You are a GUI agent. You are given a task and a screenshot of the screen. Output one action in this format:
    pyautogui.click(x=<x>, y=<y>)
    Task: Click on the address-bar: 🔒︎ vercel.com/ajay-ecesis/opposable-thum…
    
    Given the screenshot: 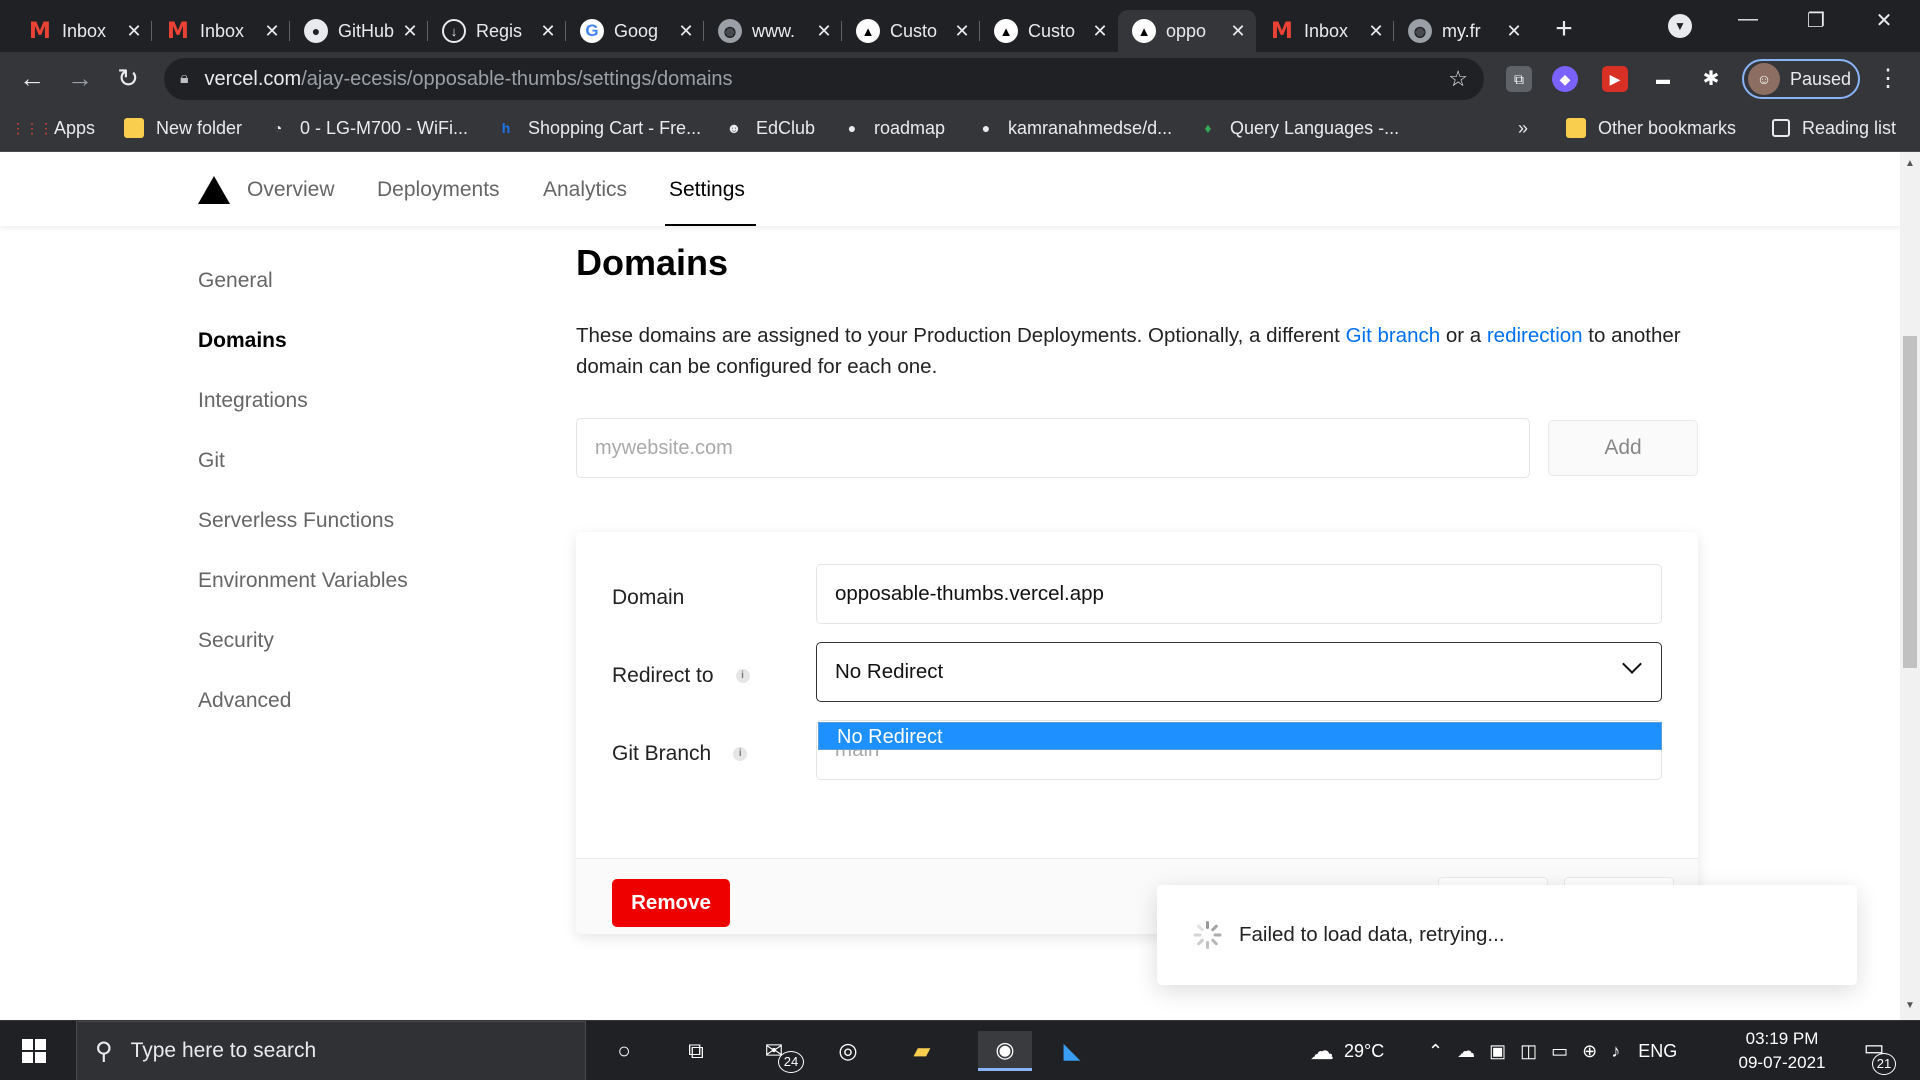 What is the action you would take?
    pyautogui.click(x=824, y=79)
    